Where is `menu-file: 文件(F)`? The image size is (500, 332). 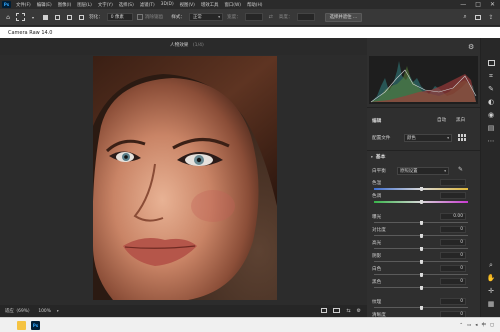 menu-file: 文件(F) is located at coordinates (23, 5).